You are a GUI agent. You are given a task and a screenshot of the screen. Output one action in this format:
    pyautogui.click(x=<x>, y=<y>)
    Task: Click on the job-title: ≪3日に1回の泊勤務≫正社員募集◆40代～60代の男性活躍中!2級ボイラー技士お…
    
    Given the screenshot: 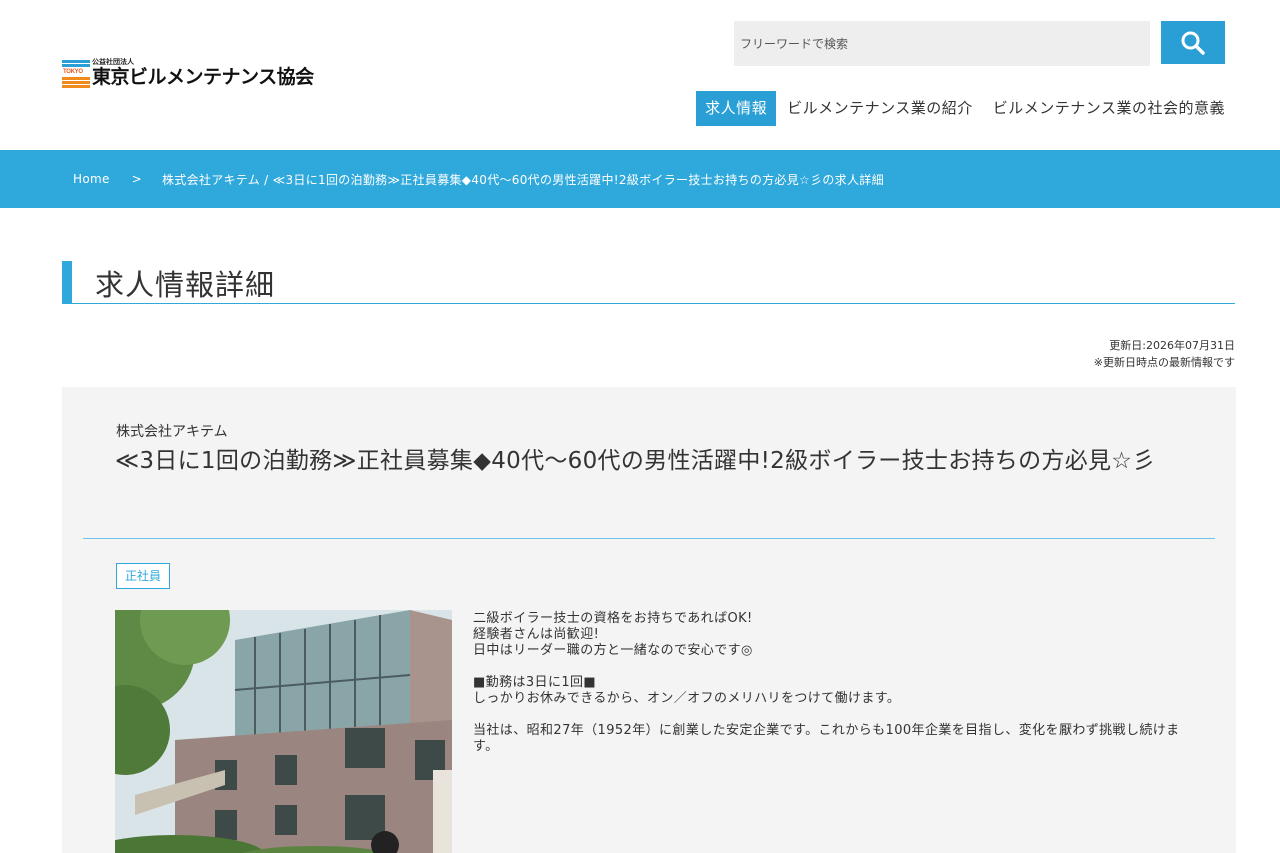 What is the action you would take?
    pyautogui.click(x=635, y=461)
    